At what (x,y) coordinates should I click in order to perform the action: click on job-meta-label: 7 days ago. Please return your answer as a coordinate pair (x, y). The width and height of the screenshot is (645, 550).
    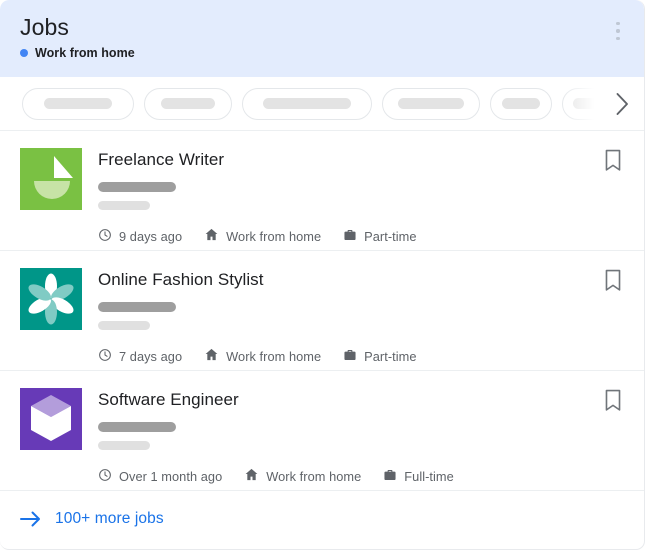
    Looking at the image, I should click on (151, 356).